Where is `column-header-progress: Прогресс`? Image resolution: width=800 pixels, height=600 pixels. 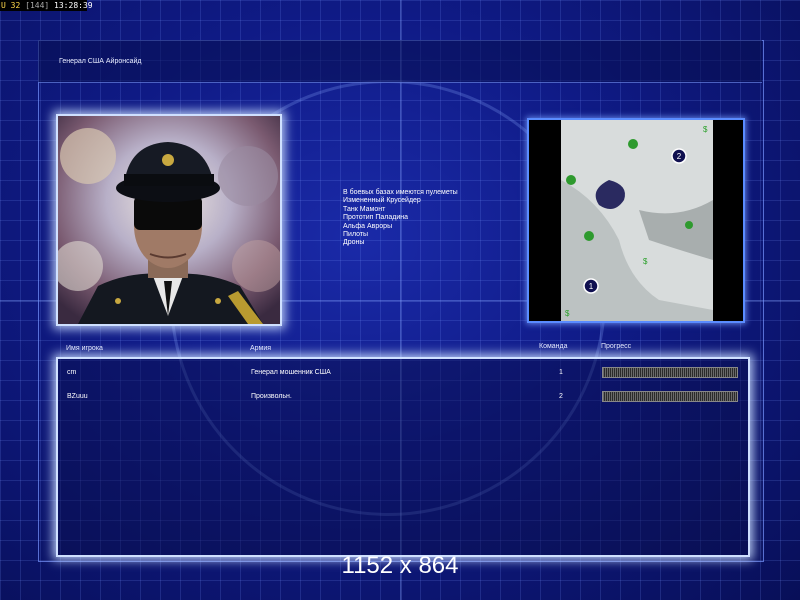
column-header-progress: Прогресс is located at coordinates (616, 346).